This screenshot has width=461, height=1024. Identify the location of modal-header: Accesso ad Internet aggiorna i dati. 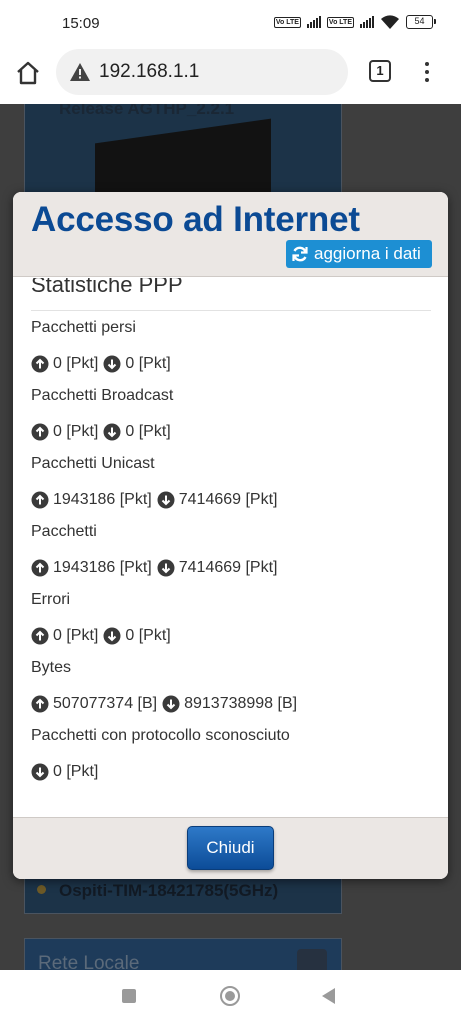
(230, 234).